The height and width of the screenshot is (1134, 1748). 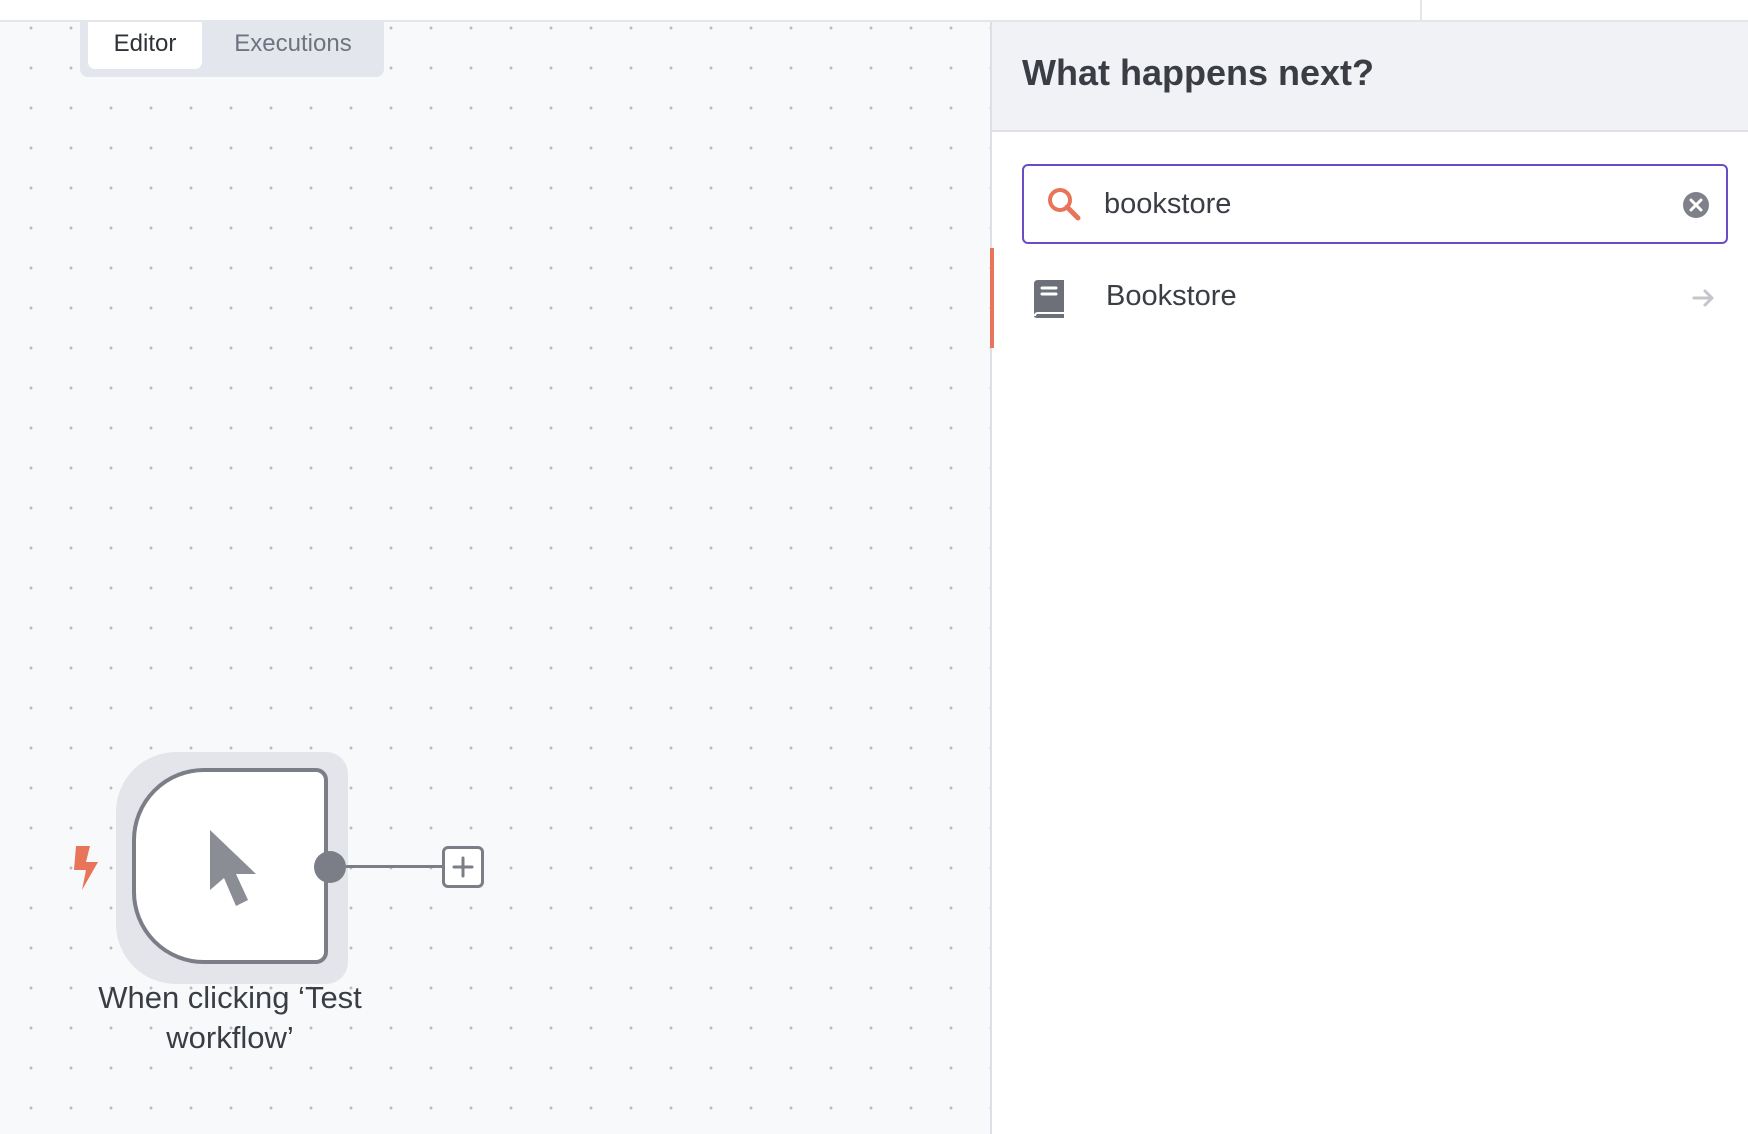 What do you see at coordinates (293, 45) in the screenshot?
I see `tab-executions: Executions` at bounding box center [293, 45].